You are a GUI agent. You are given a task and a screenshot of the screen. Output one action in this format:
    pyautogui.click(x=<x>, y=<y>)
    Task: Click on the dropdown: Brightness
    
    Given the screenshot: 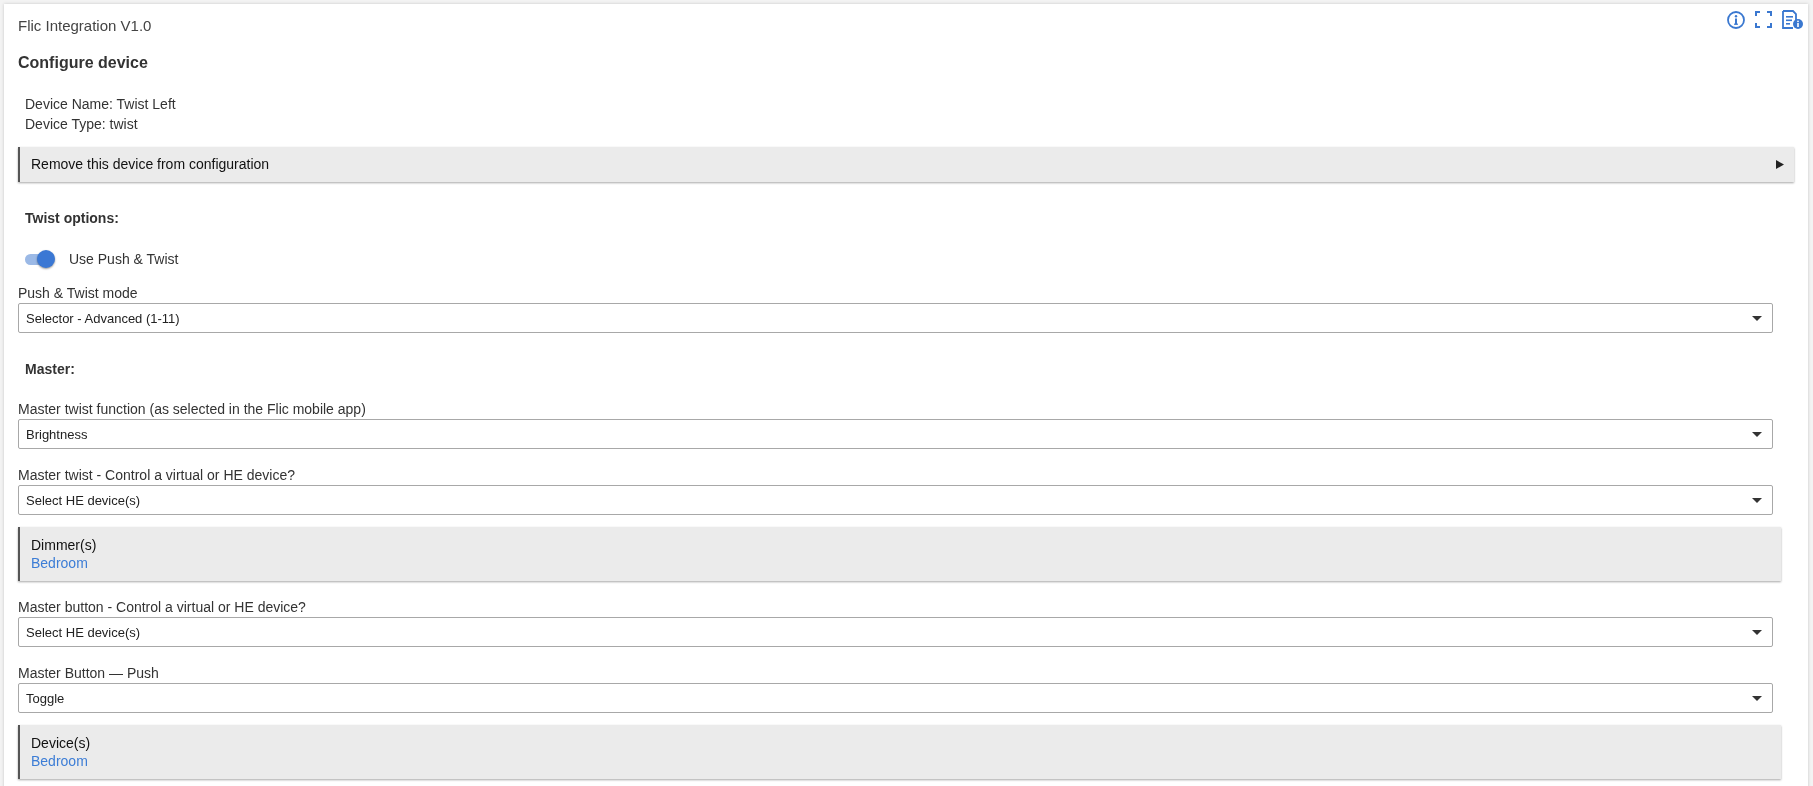 What is the action you would take?
    pyautogui.click(x=895, y=434)
    